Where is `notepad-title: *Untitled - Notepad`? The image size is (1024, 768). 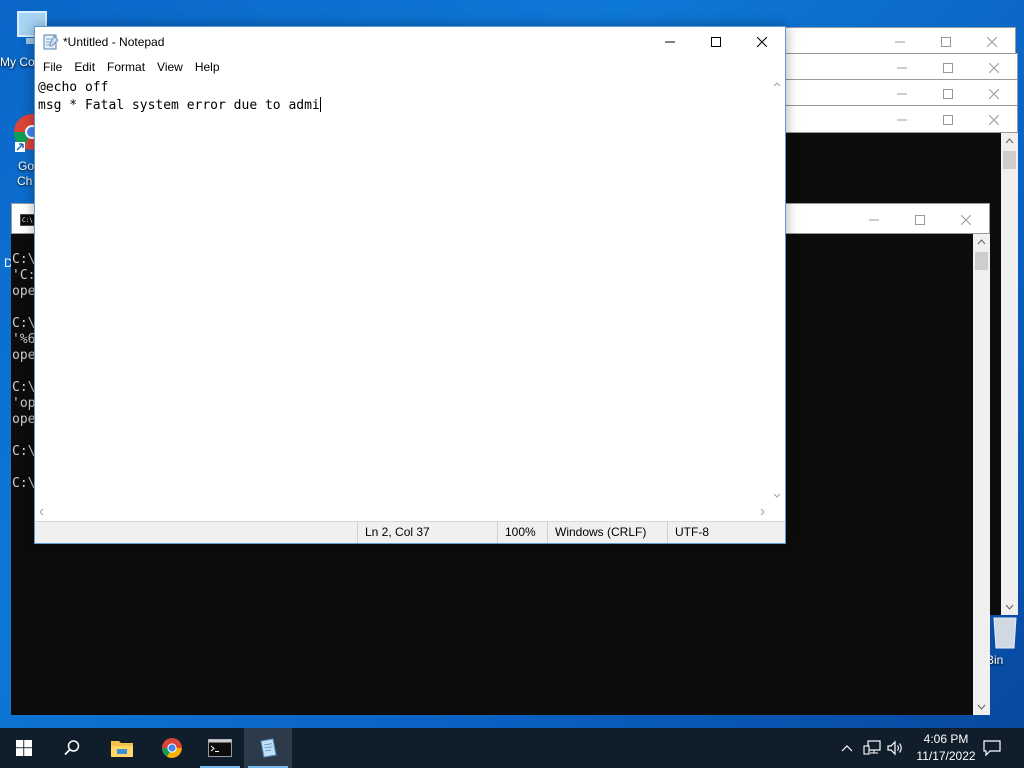 notepad-title: *Untitled - Notepad is located at coordinates (114, 42).